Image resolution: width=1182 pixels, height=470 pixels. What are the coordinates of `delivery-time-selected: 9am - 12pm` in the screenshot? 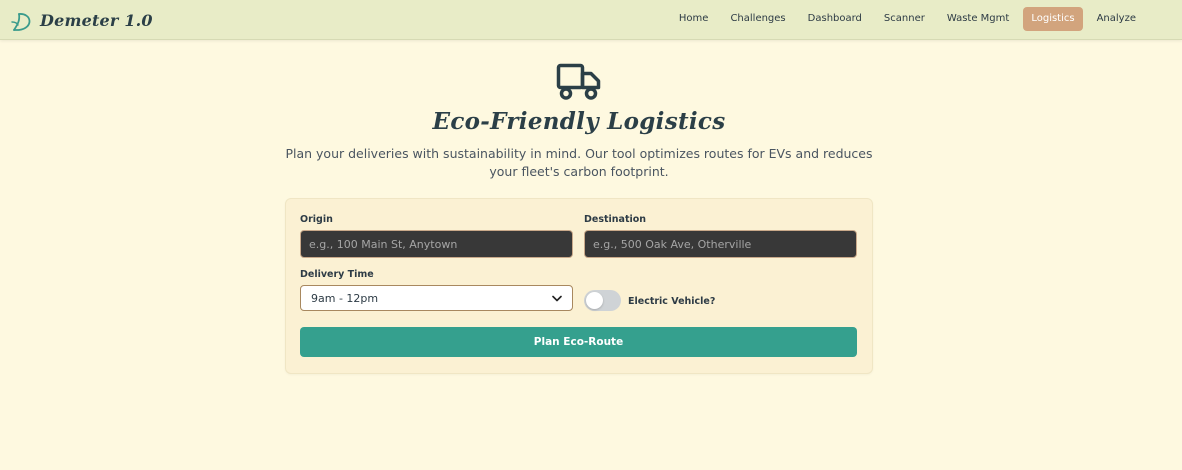 It's located at (345, 298).